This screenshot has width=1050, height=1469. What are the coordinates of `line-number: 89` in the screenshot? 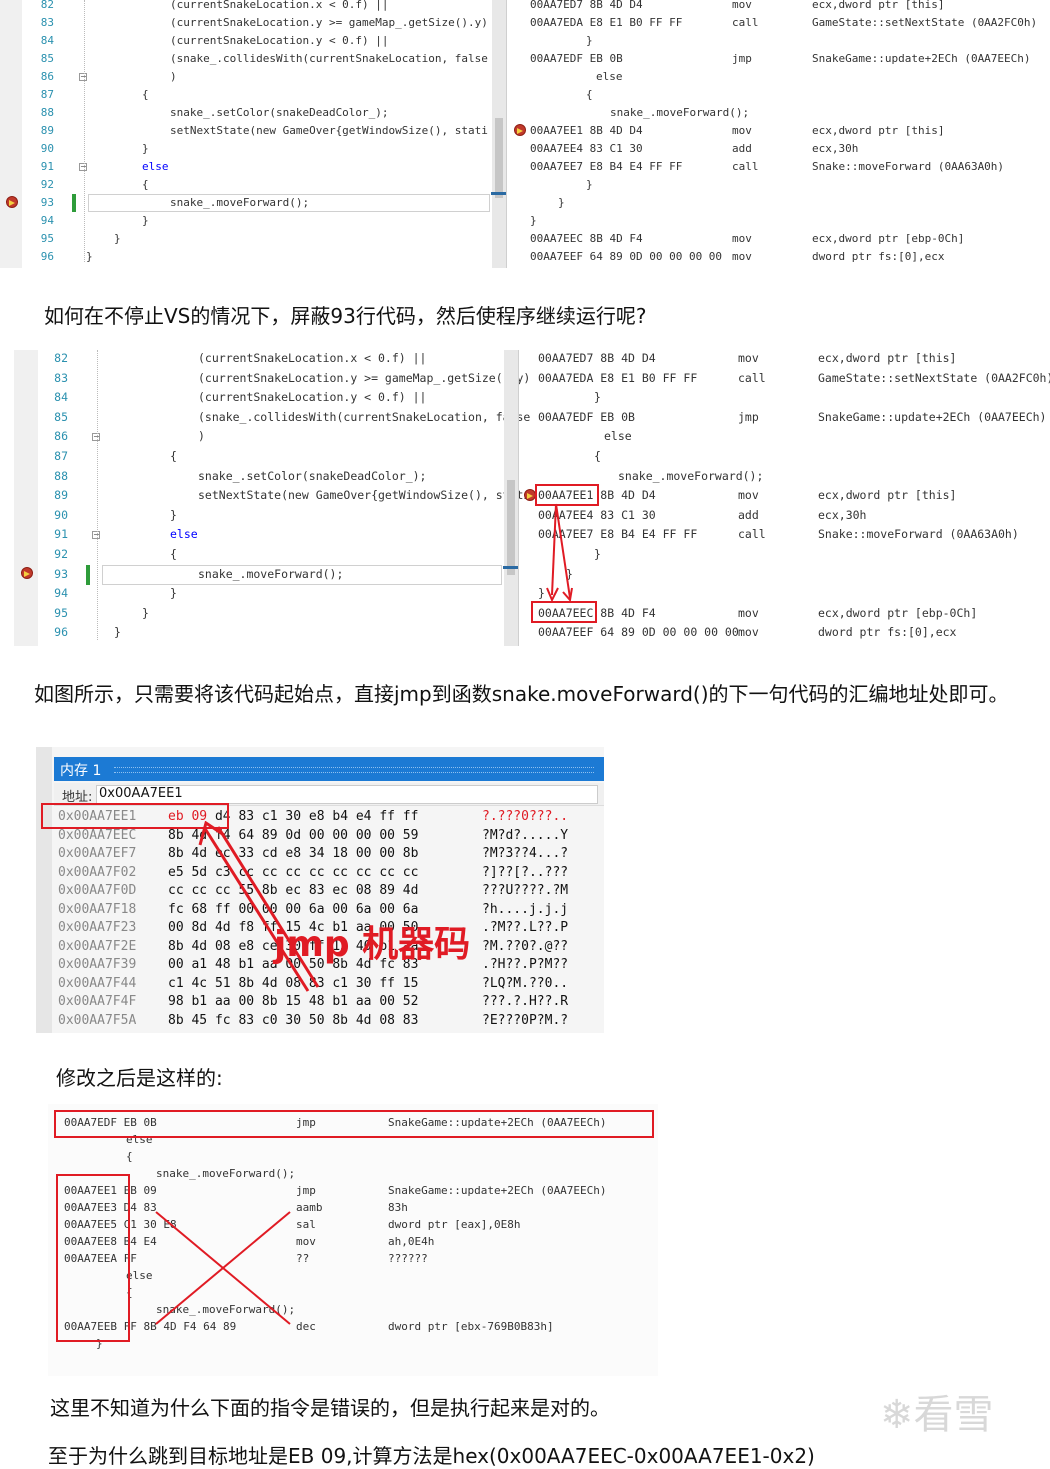 It's located at (61, 495).